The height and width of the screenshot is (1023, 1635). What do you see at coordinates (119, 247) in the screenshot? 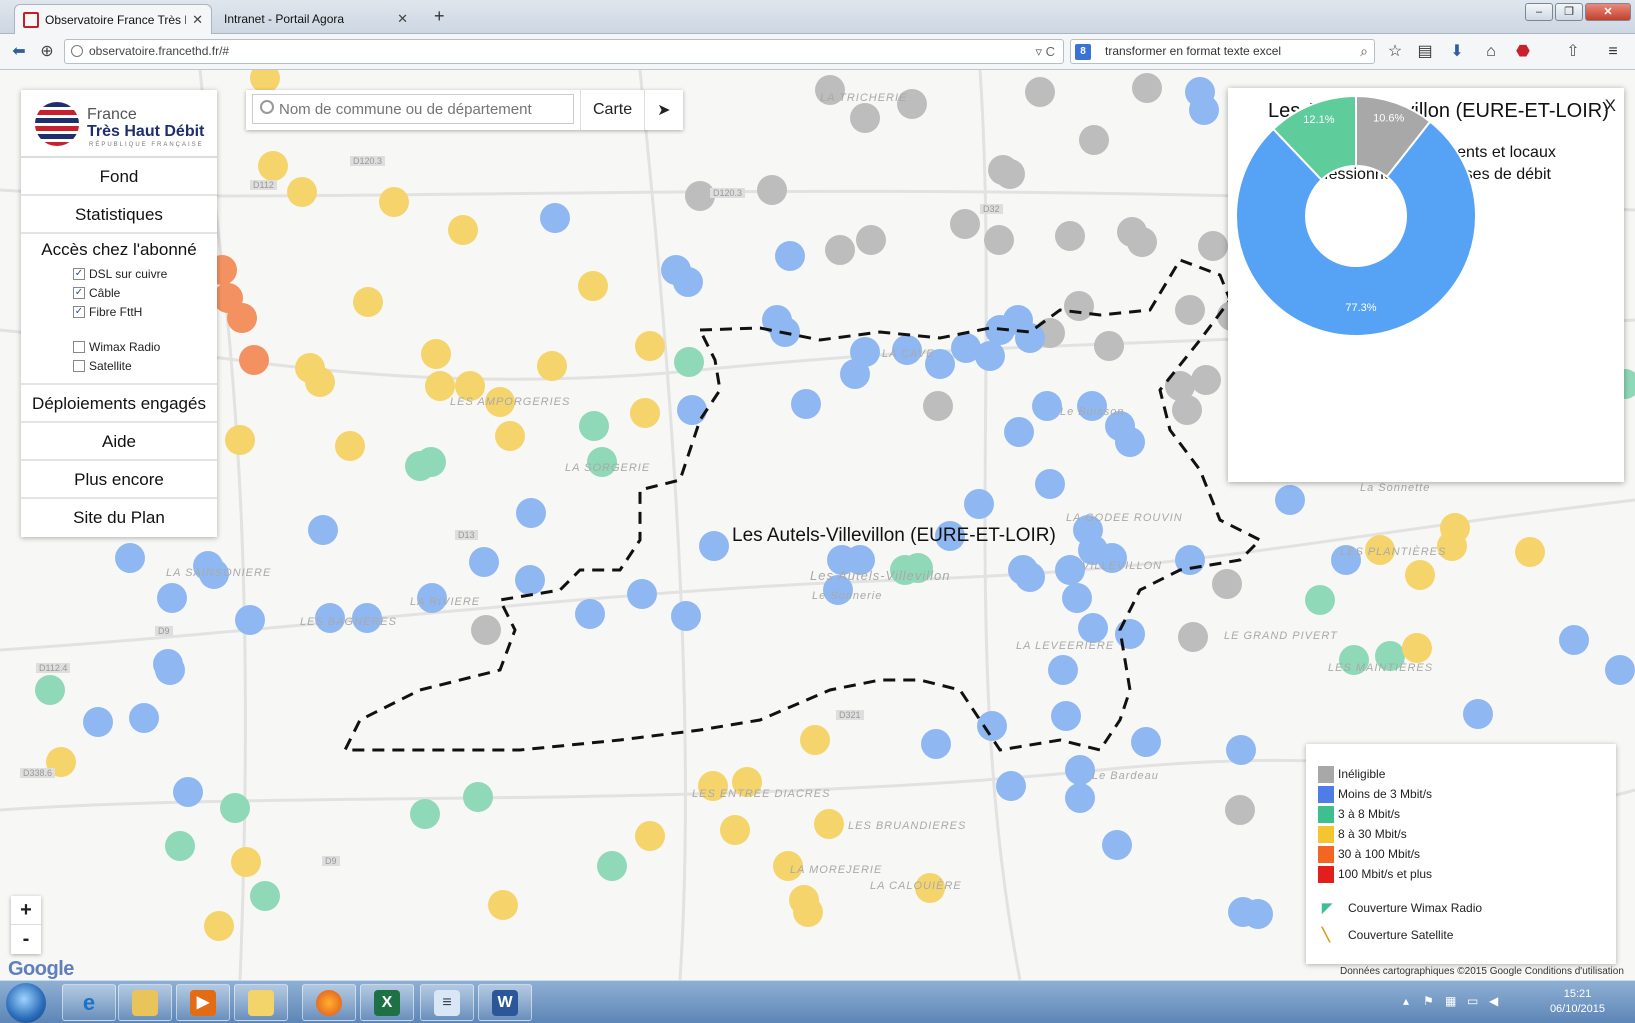
I see `acces-title: Accès chez l'abonné` at bounding box center [119, 247].